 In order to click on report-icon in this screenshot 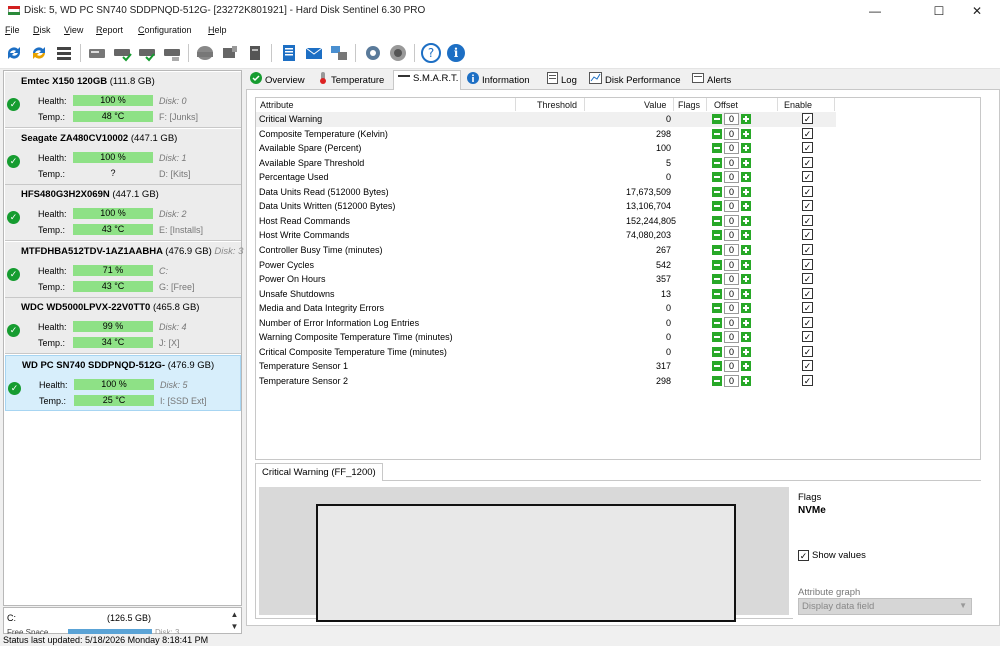, I will do `click(289, 53)`.